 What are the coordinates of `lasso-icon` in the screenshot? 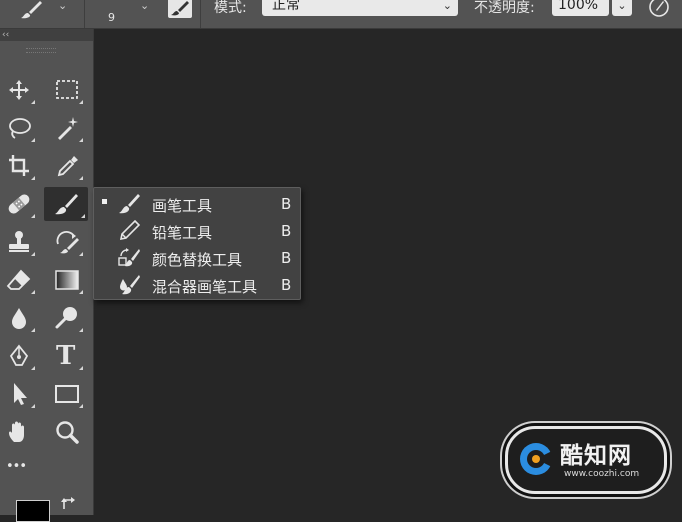 It's located at (20, 128).